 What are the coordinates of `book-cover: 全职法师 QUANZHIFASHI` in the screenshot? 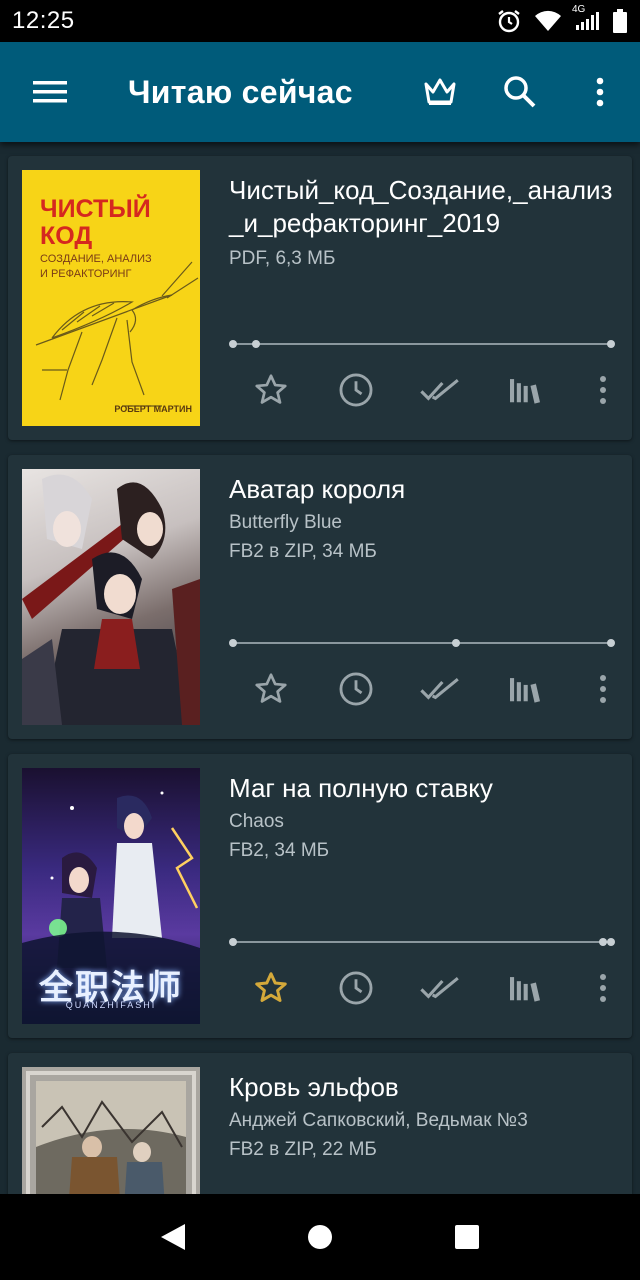 It's located at (111, 896).